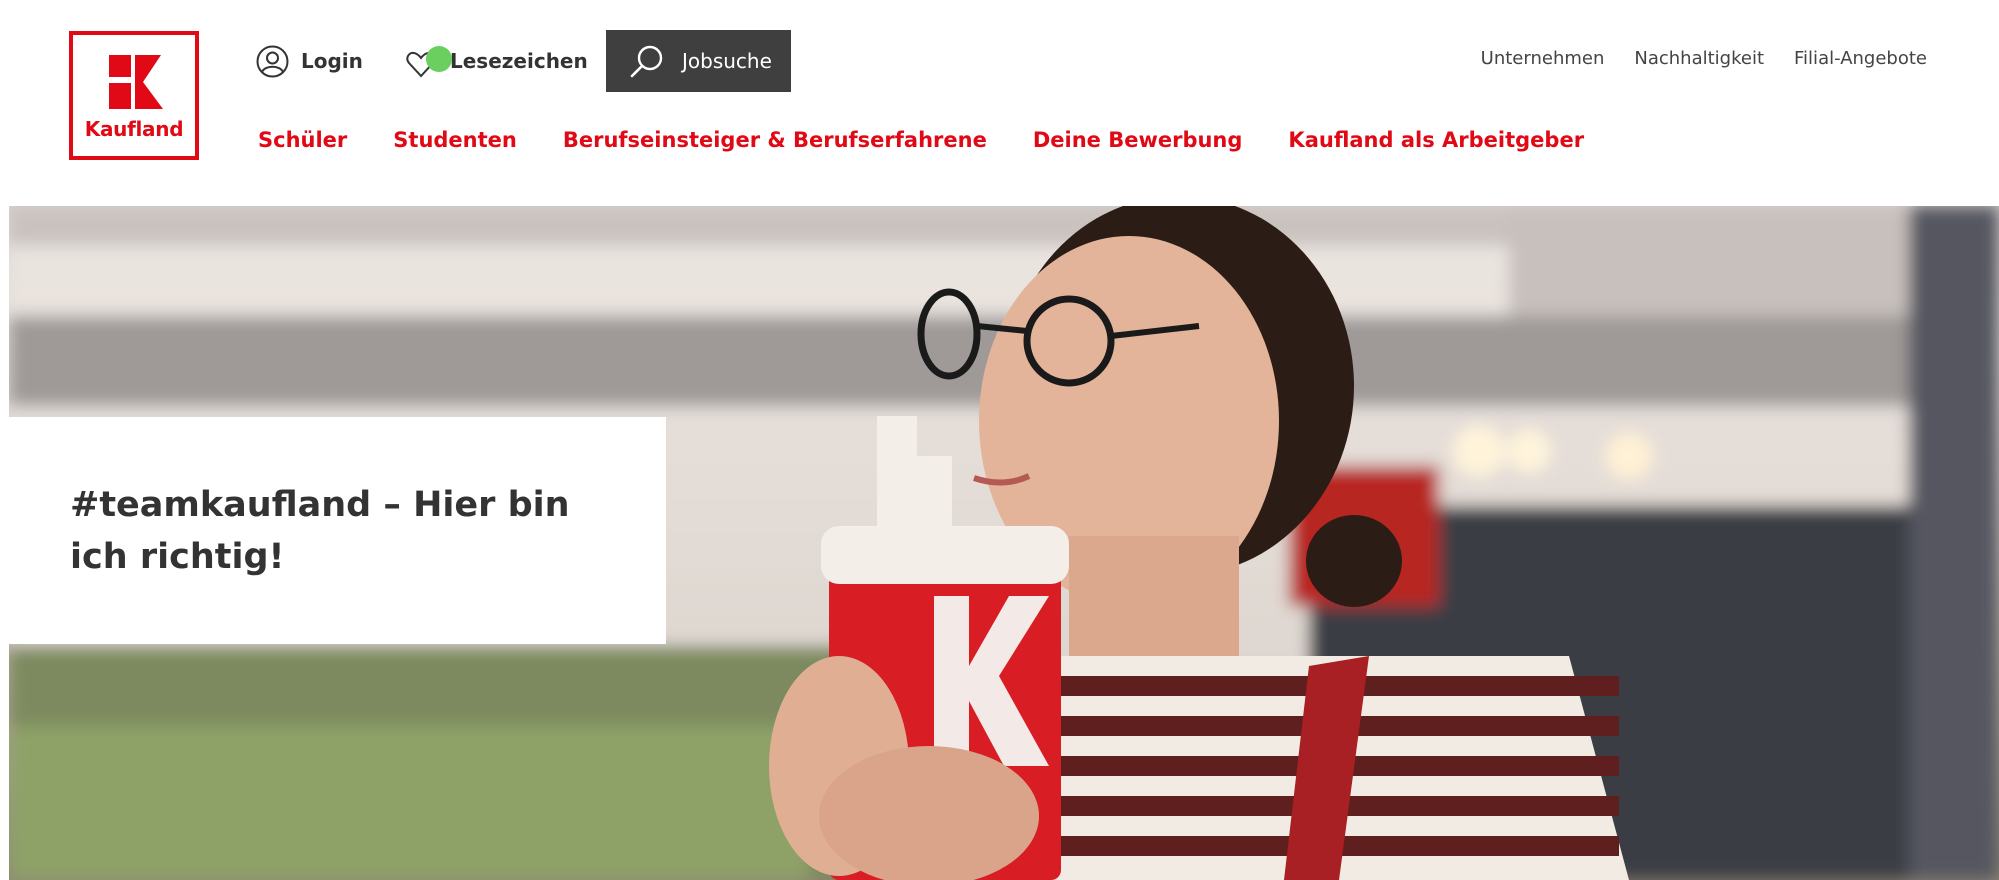 The height and width of the screenshot is (880, 1999). I want to click on user-circle-icon, so click(272, 61).